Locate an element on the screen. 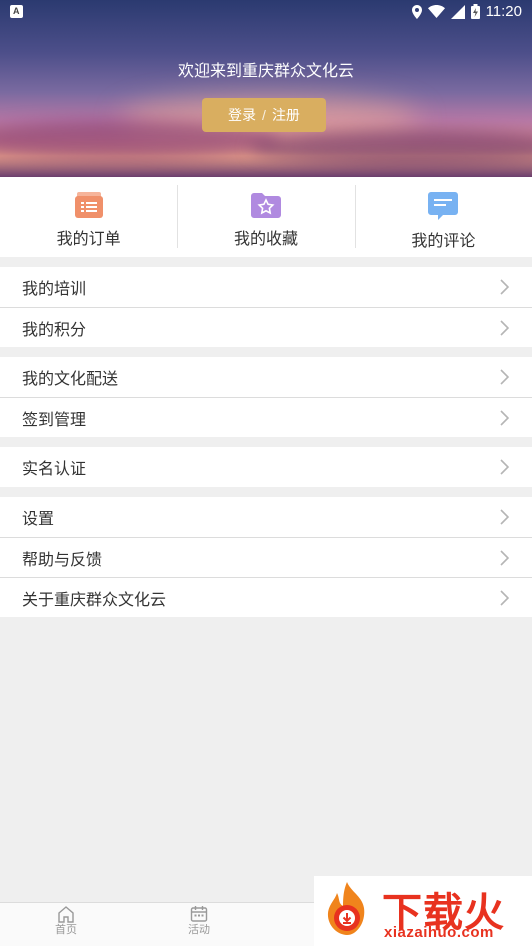 This screenshot has width=532, height=946. menu-item-real-name-verification: 实名认证 is located at coordinates (266, 467).